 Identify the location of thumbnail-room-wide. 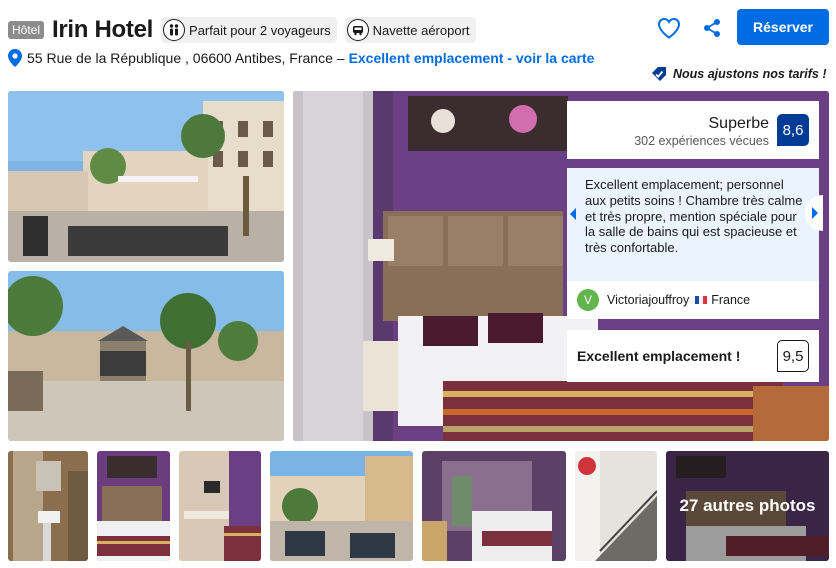
(494, 506).